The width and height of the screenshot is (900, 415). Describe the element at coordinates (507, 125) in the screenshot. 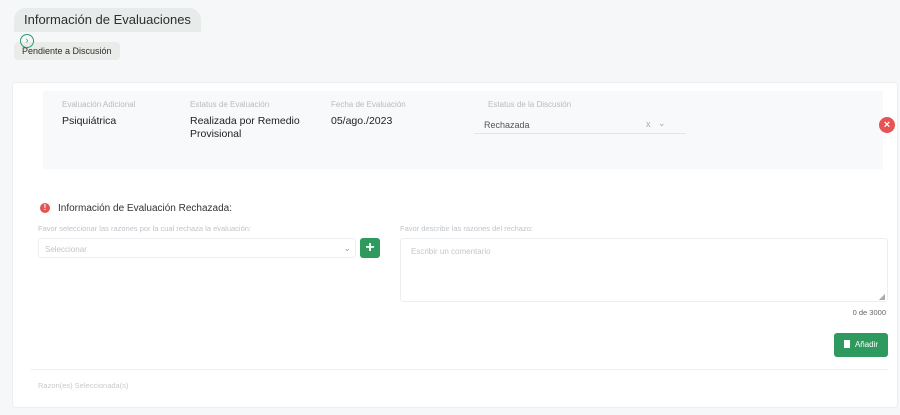

I see `select-value: Rechazada` at that location.